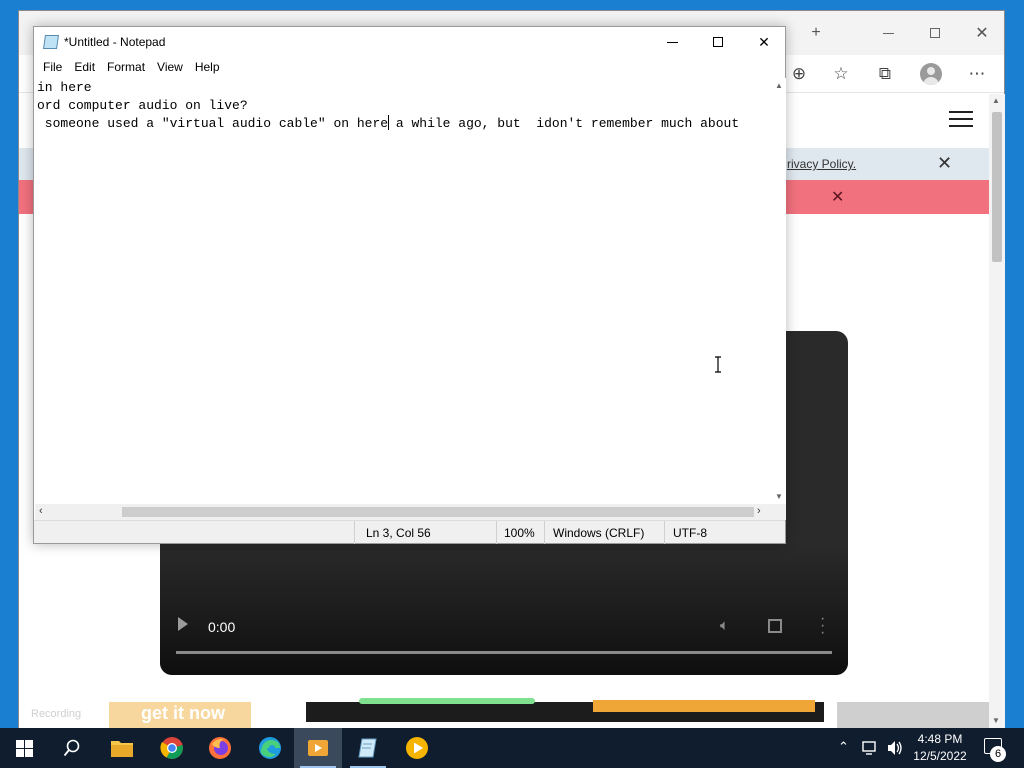 This screenshot has width=1024, height=768. I want to click on text-cursor-icon, so click(718, 364).